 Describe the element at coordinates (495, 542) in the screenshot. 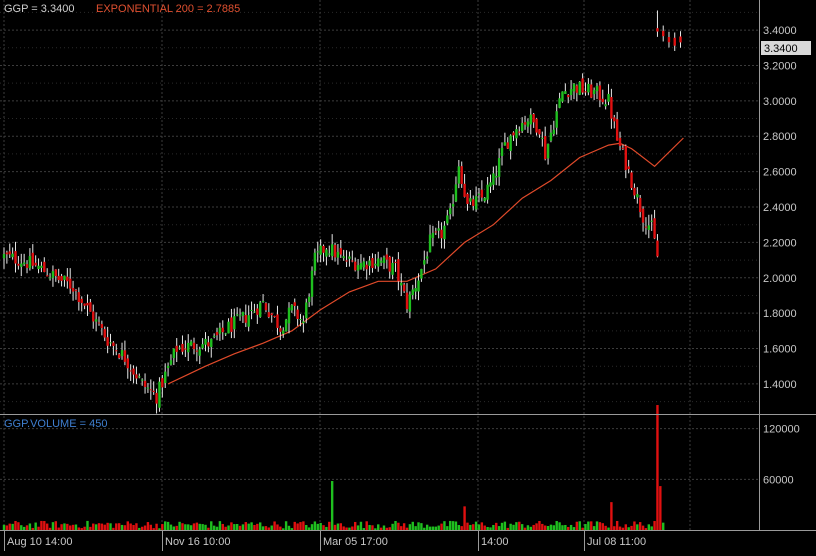

I see `time-tick-label: 14:00` at that location.